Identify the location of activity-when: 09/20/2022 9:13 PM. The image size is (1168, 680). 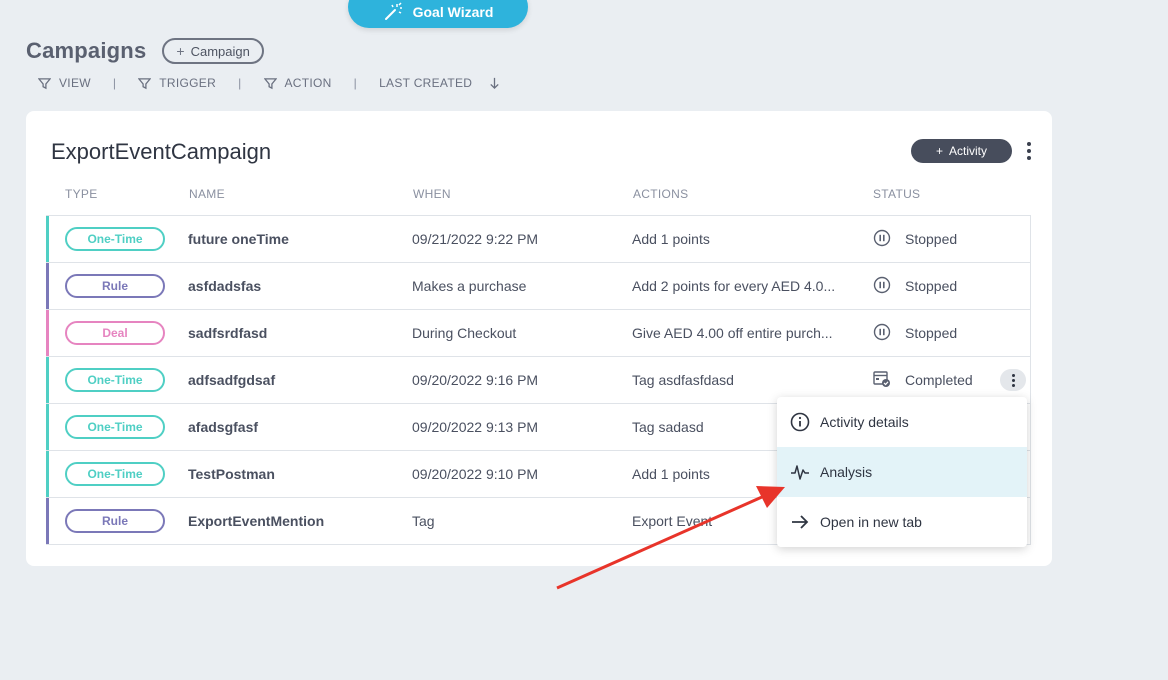
(475, 427).